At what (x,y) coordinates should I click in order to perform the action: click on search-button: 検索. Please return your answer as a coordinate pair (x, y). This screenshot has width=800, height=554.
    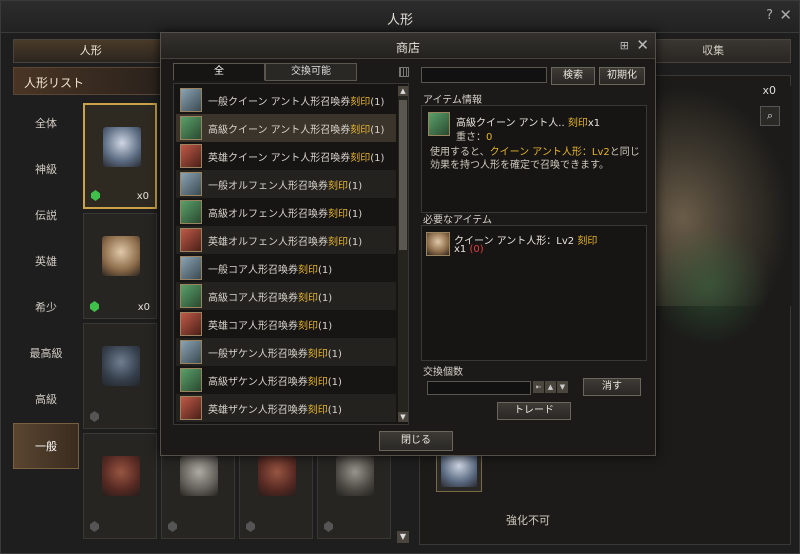
    Looking at the image, I should click on (573, 76).